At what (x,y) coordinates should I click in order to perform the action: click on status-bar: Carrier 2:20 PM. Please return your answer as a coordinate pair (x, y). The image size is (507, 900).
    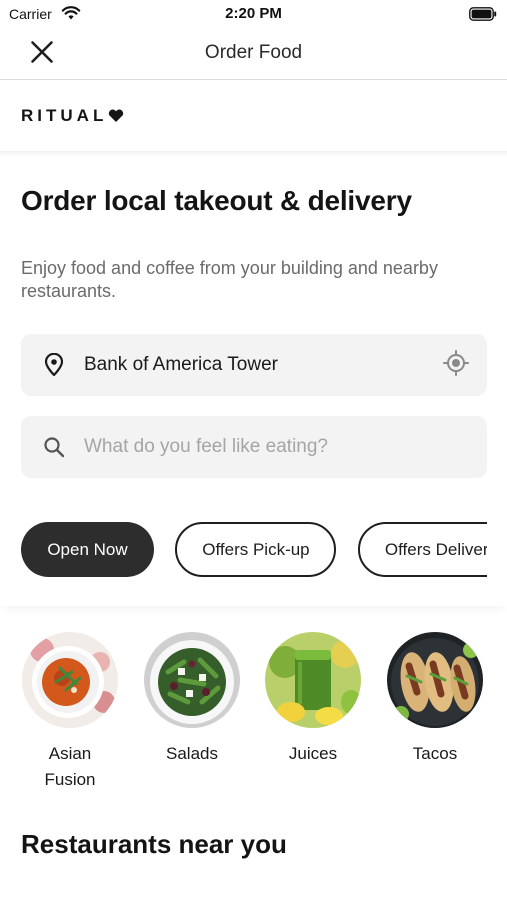
    Looking at the image, I should click on (253, 14).